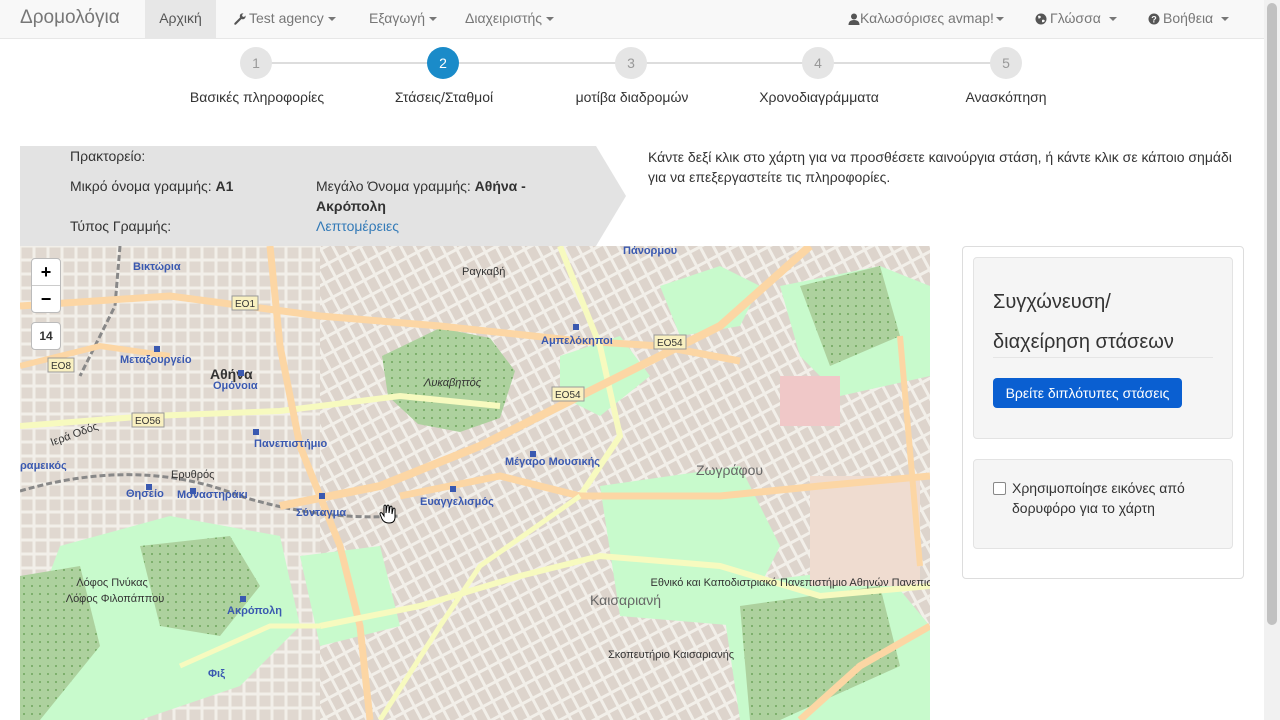  I want to click on road-shield-eo1: EO1, so click(245, 303).